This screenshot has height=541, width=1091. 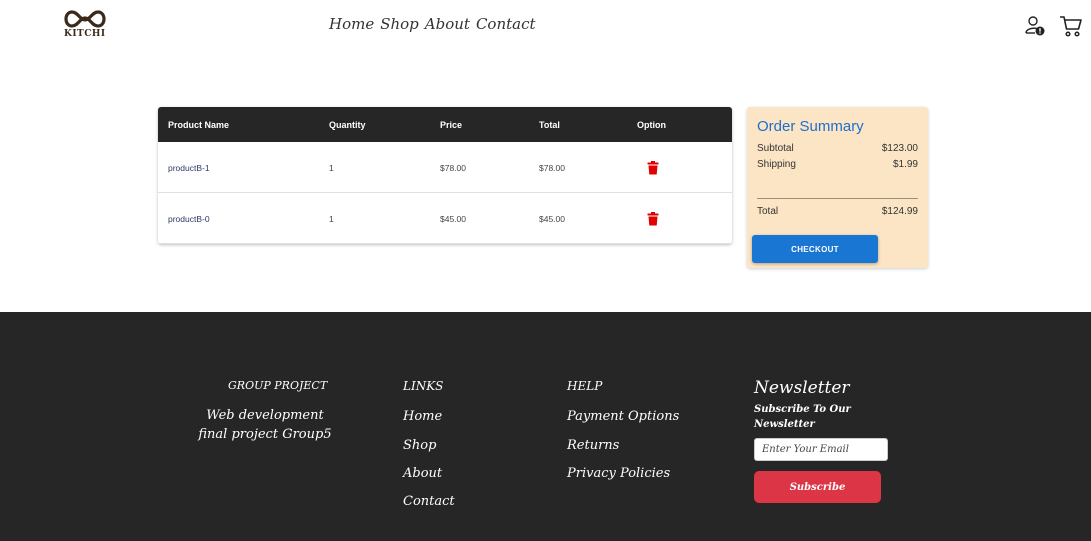 What do you see at coordinates (585, 386) in the screenshot?
I see `help-heading: HELP` at bounding box center [585, 386].